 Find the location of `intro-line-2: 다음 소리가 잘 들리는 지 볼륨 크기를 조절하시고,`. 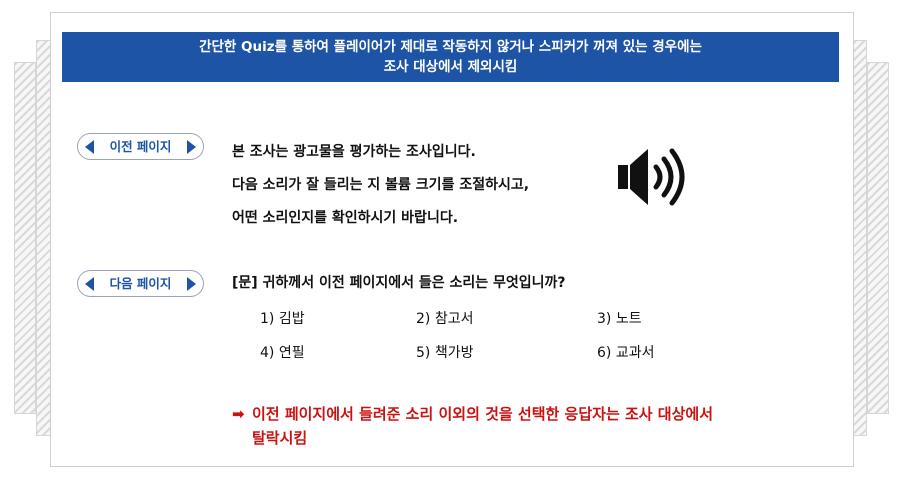

intro-line-2: 다음 소리가 잘 들리는 지 볼륨 크기를 조절하시고, is located at coordinates (381, 185).